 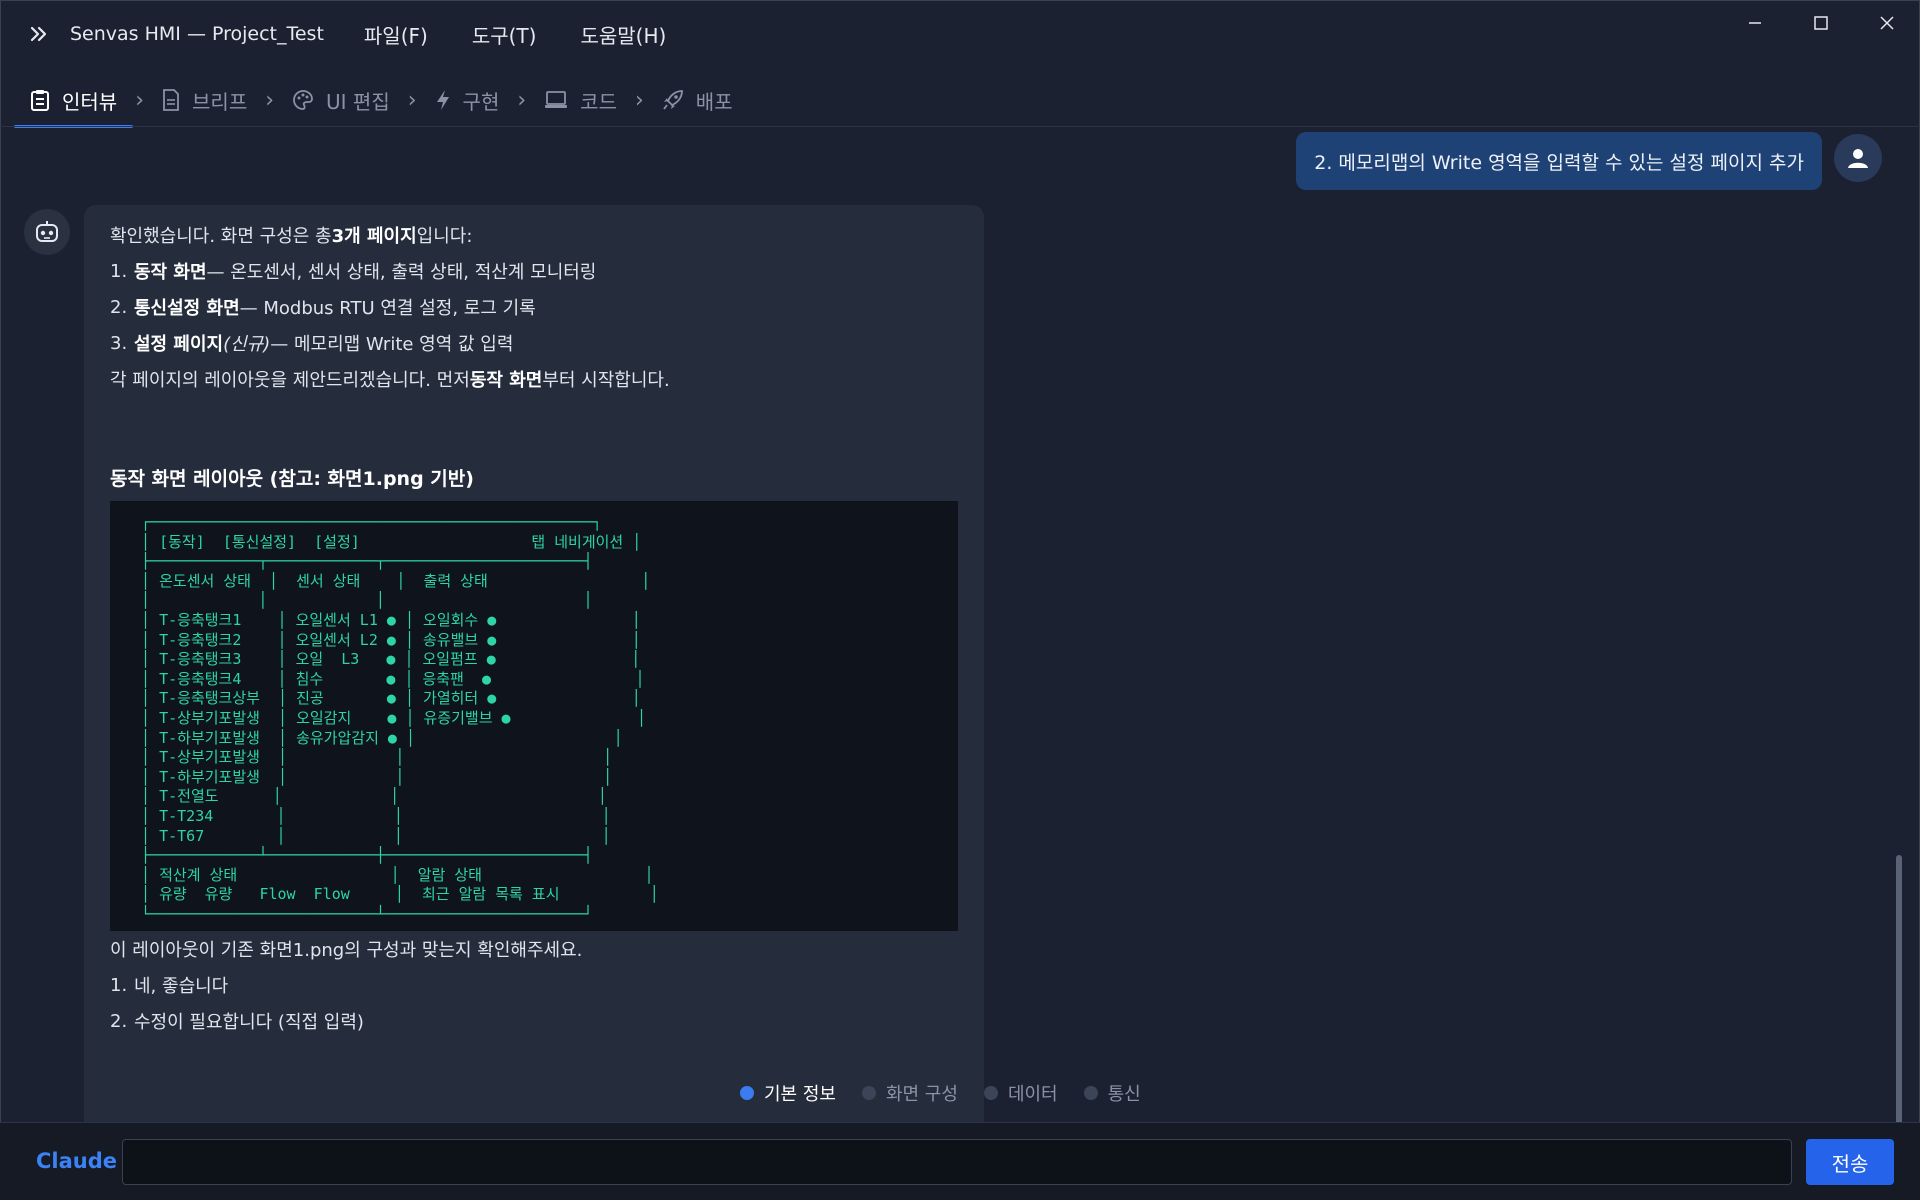 I want to click on proposal-text: 각 페이지의 레이아웃을 제안드리겠습니다. 먼저, so click(x=290, y=380).